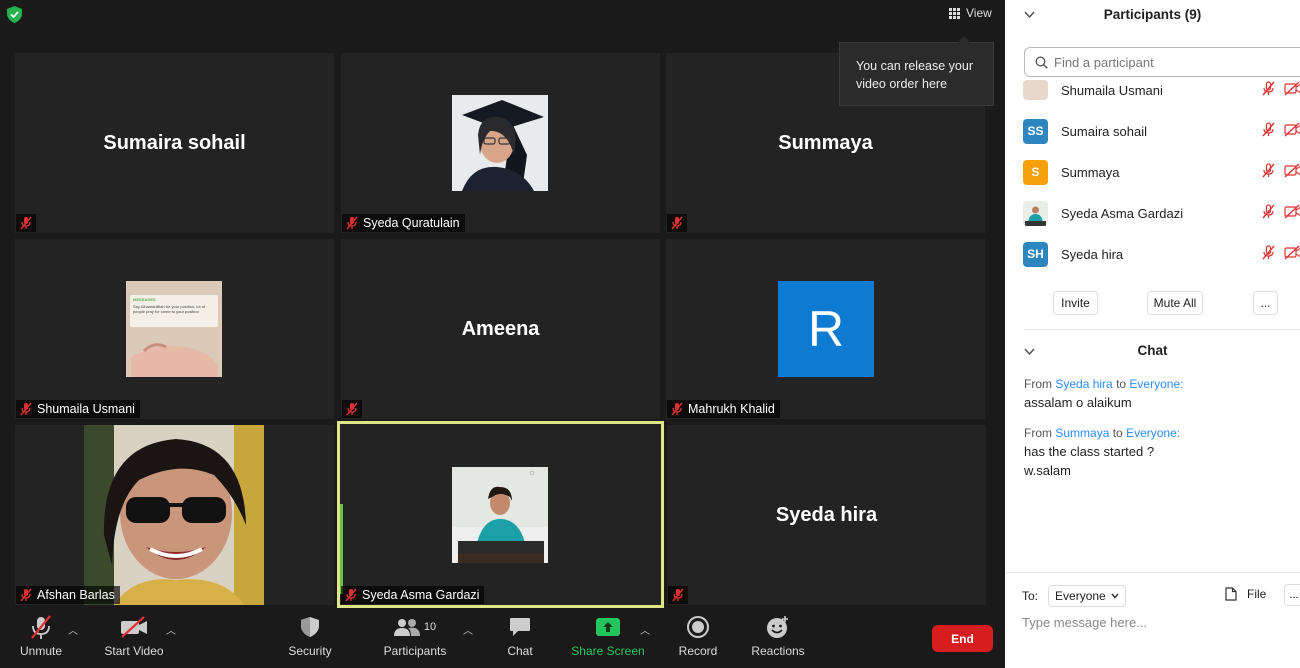 The image size is (1300, 668). I want to click on record-label: Record, so click(698, 651).